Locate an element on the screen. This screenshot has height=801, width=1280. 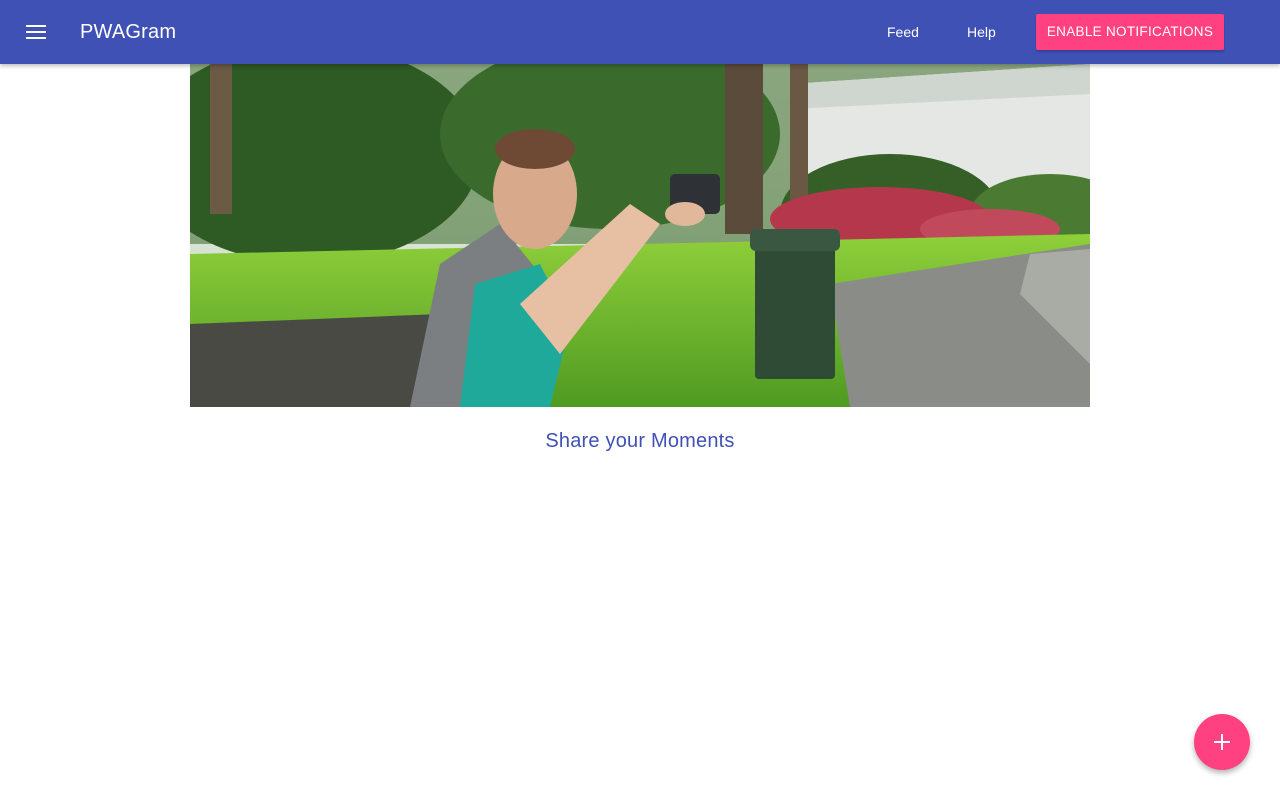
app-title: PWAGram is located at coordinates (128, 32).